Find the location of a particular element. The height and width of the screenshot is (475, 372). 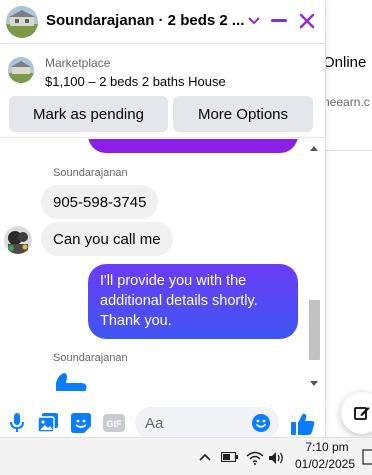

message-composer: GIF is located at coordinates (163, 420).